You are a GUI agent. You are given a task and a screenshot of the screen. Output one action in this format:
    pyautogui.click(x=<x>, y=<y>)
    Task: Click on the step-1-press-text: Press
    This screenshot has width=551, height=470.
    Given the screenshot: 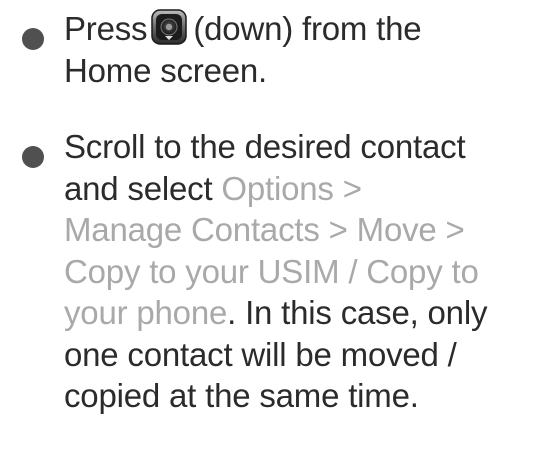 What is the action you would take?
    pyautogui.click(x=106, y=28)
    